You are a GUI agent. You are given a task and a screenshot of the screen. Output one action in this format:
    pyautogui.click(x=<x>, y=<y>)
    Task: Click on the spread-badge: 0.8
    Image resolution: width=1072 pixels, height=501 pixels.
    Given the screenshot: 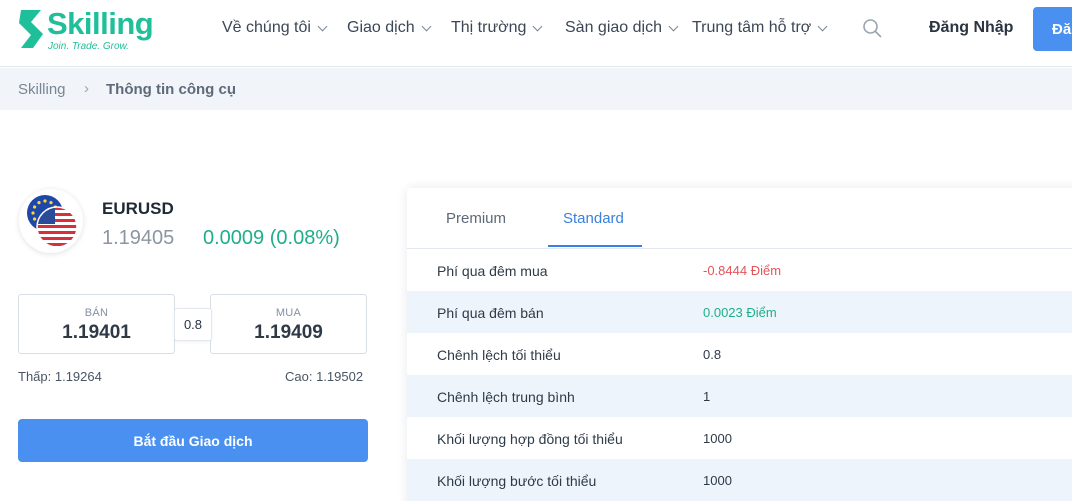 What is the action you would take?
    pyautogui.click(x=193, y=324)
    